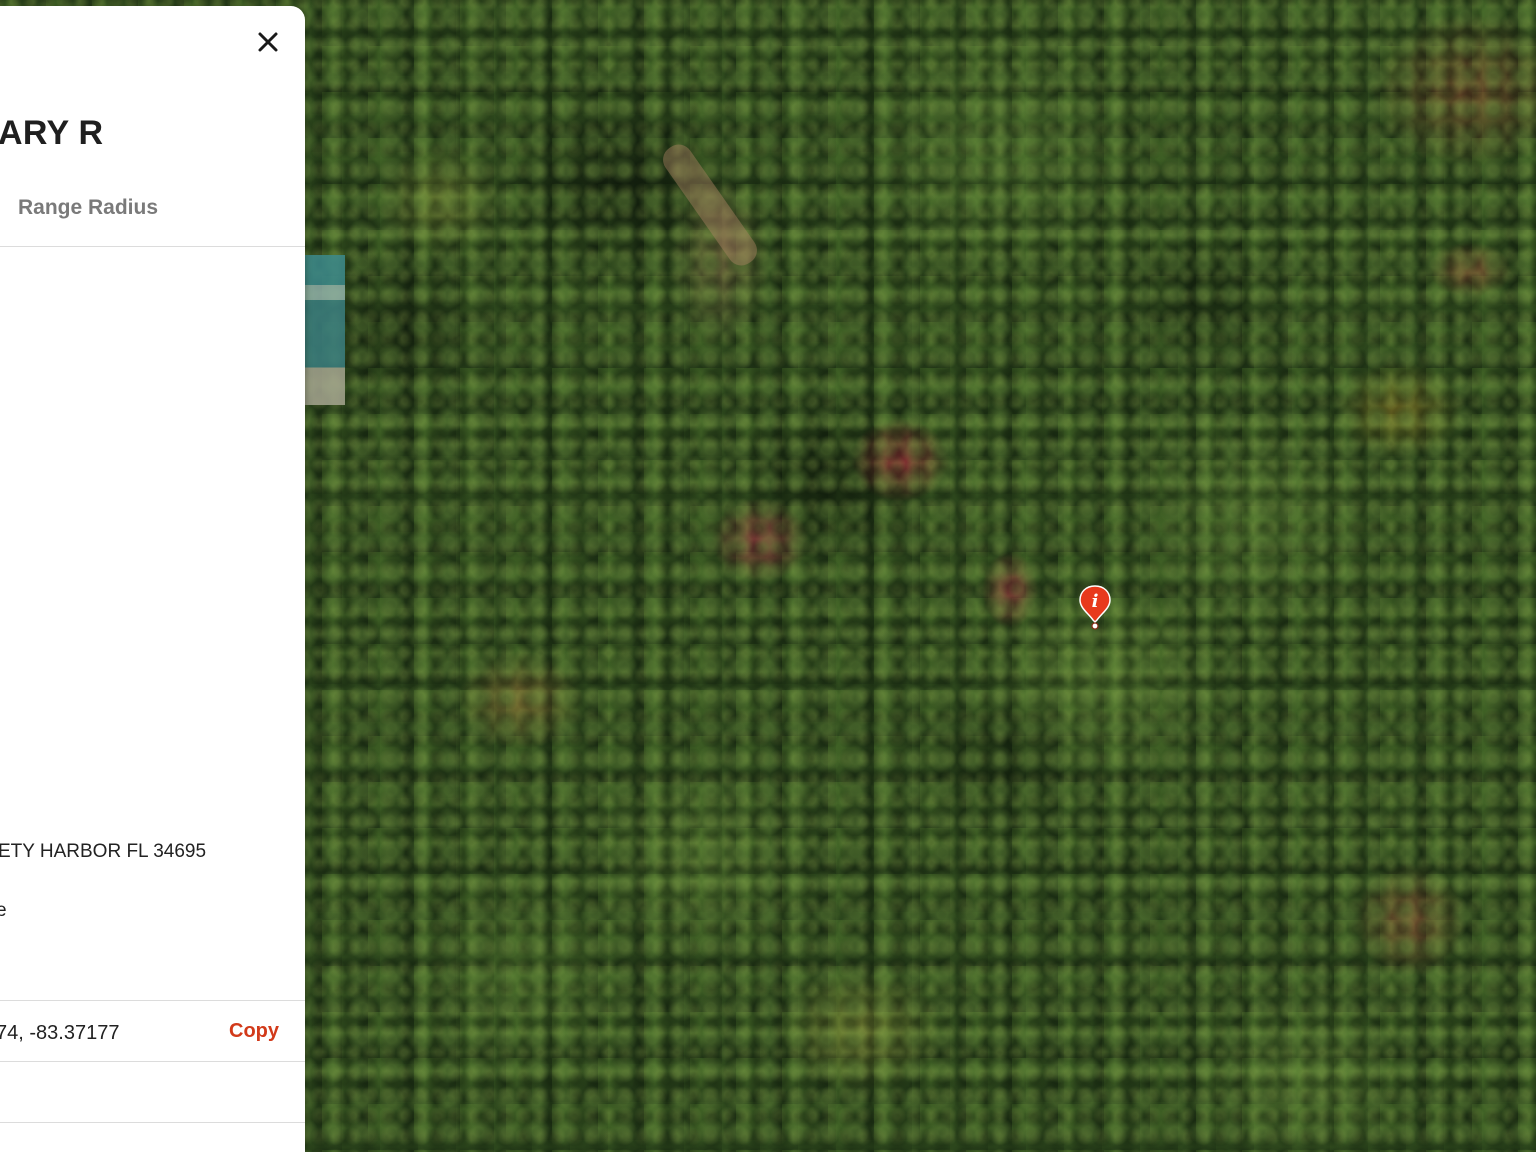 This screenshot has width=1536, height=1152. I want to click on close-button, so click(268, 42).